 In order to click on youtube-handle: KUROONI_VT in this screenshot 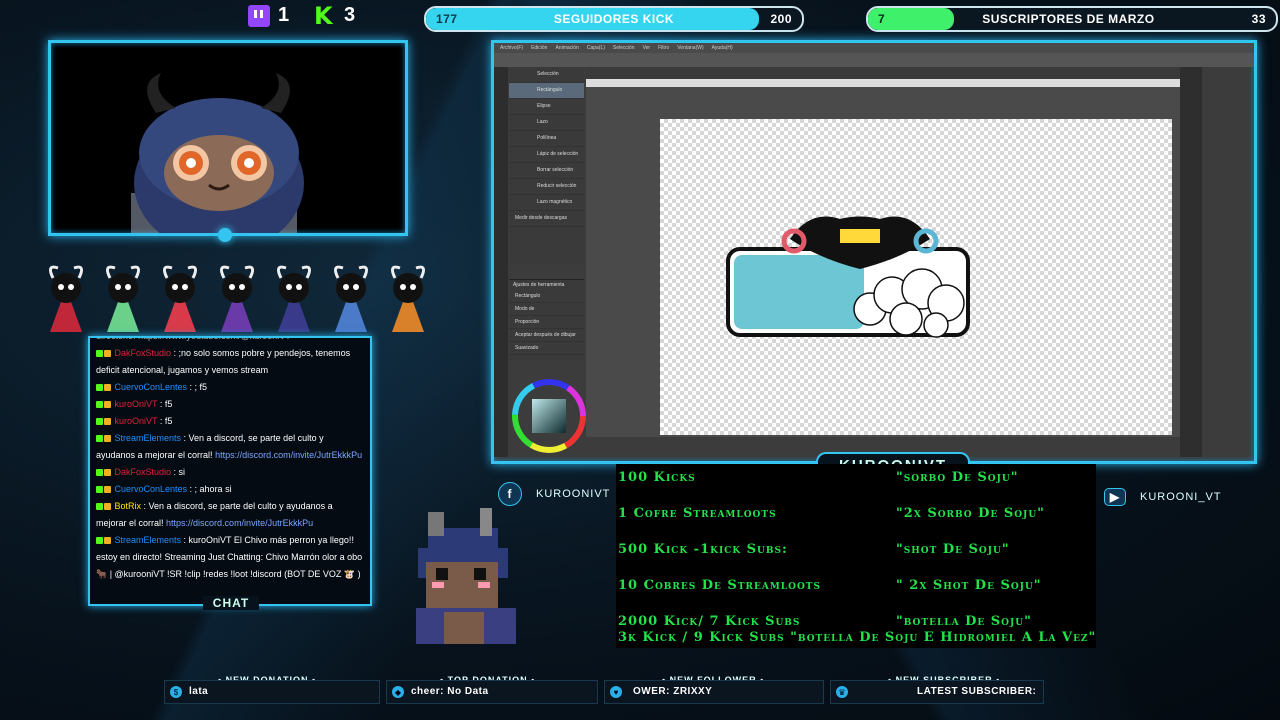, I will do `click(1181, 497)`.